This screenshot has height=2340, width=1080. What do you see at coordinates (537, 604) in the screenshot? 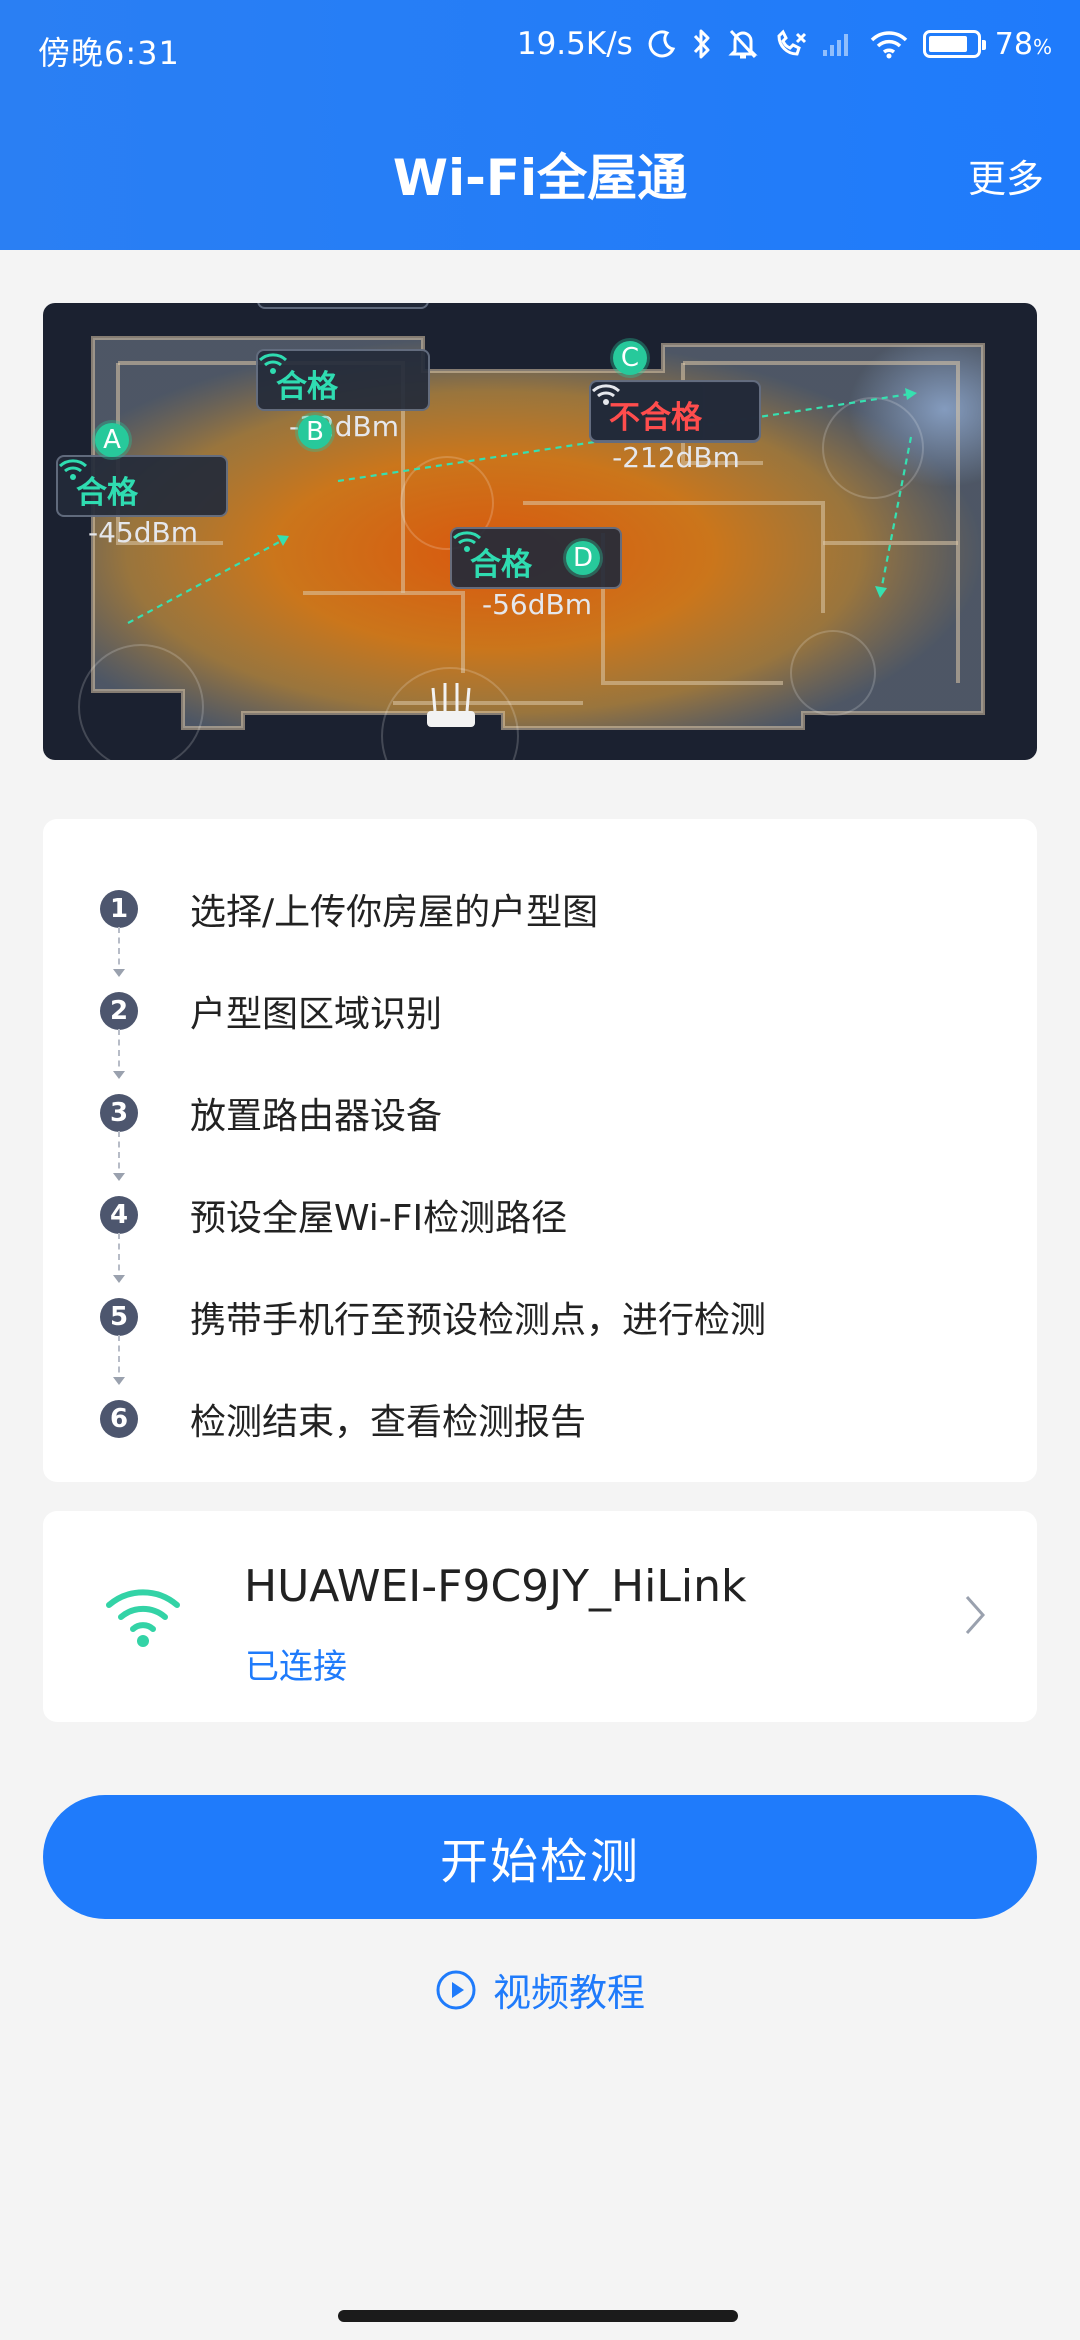
I see `point-d-signal: -56dBm` at bounding box center [537, 604].